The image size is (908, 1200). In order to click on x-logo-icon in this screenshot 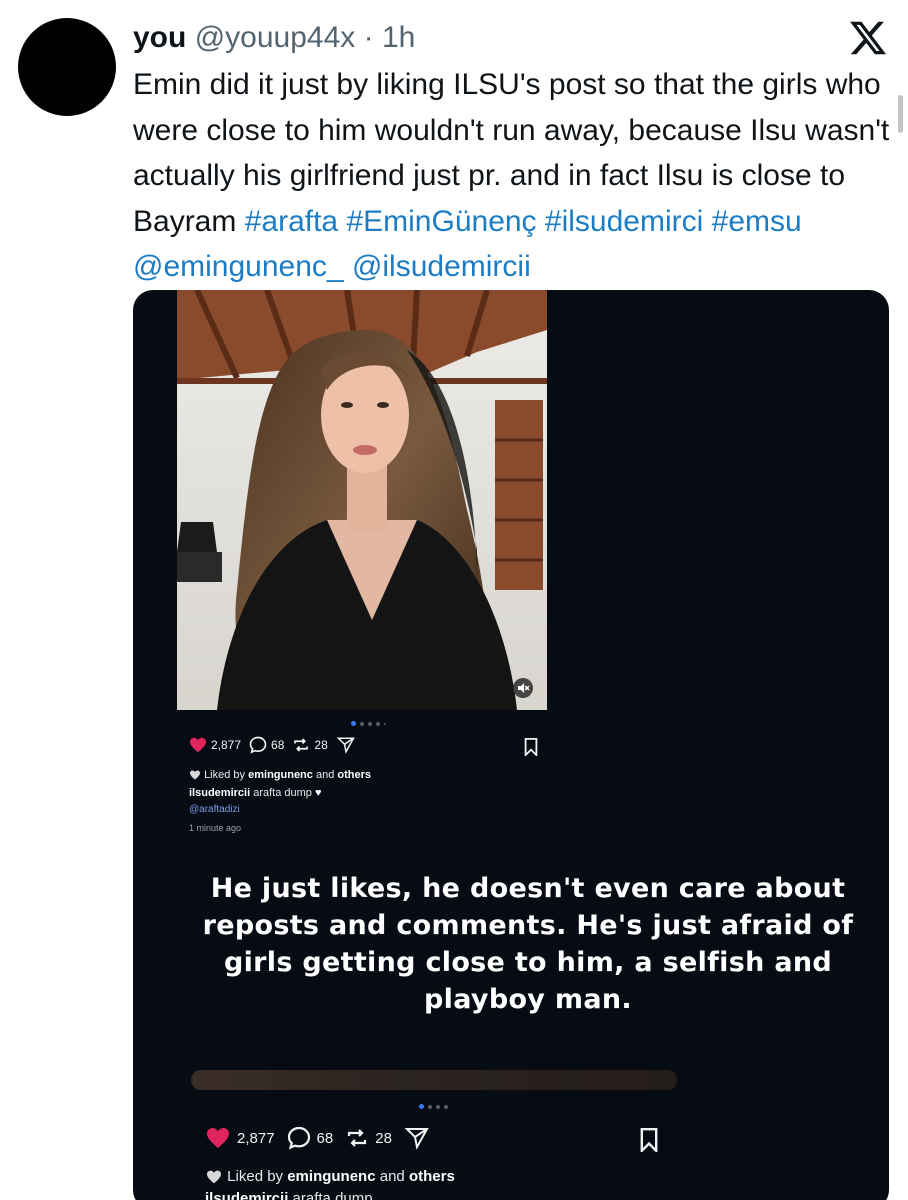, I will do `click(868, 38)`.